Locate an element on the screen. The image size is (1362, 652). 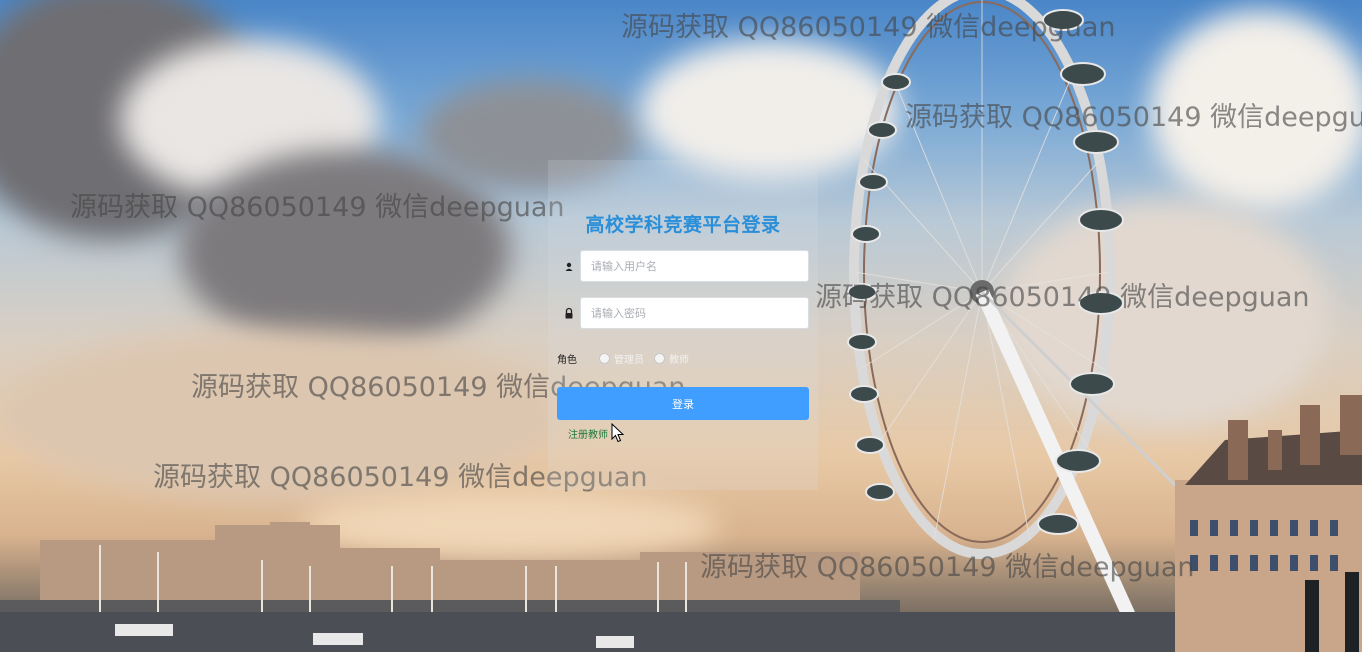
login-button: 登录 is located at coordinates (683, 403).